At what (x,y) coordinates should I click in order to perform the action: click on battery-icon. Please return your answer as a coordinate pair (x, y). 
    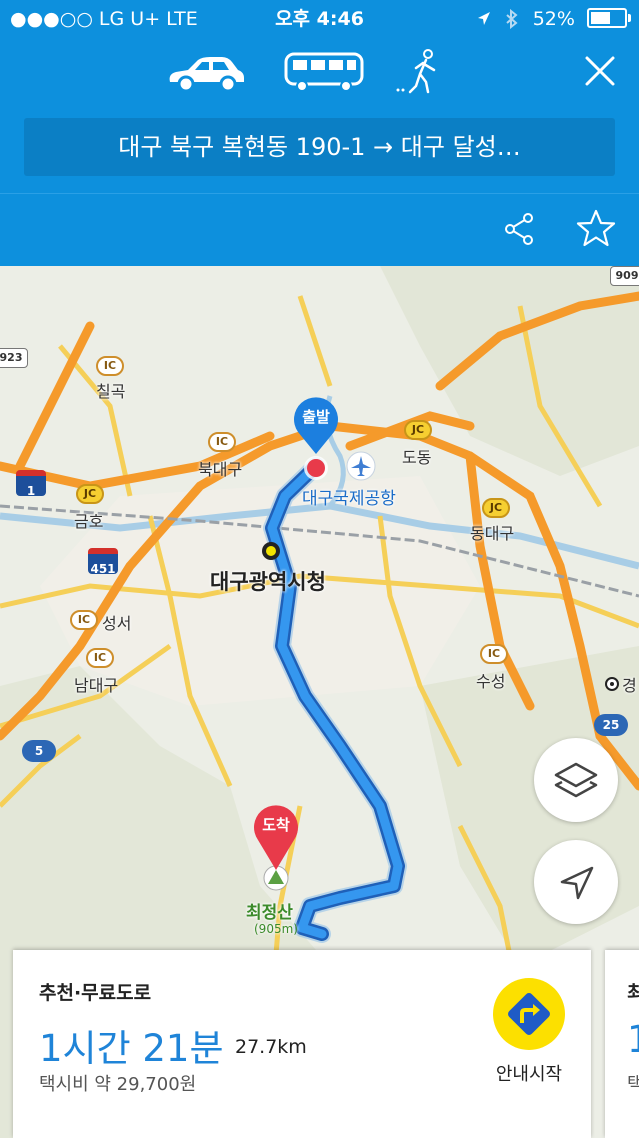
    Looking at the image, I should click on (609, 18).